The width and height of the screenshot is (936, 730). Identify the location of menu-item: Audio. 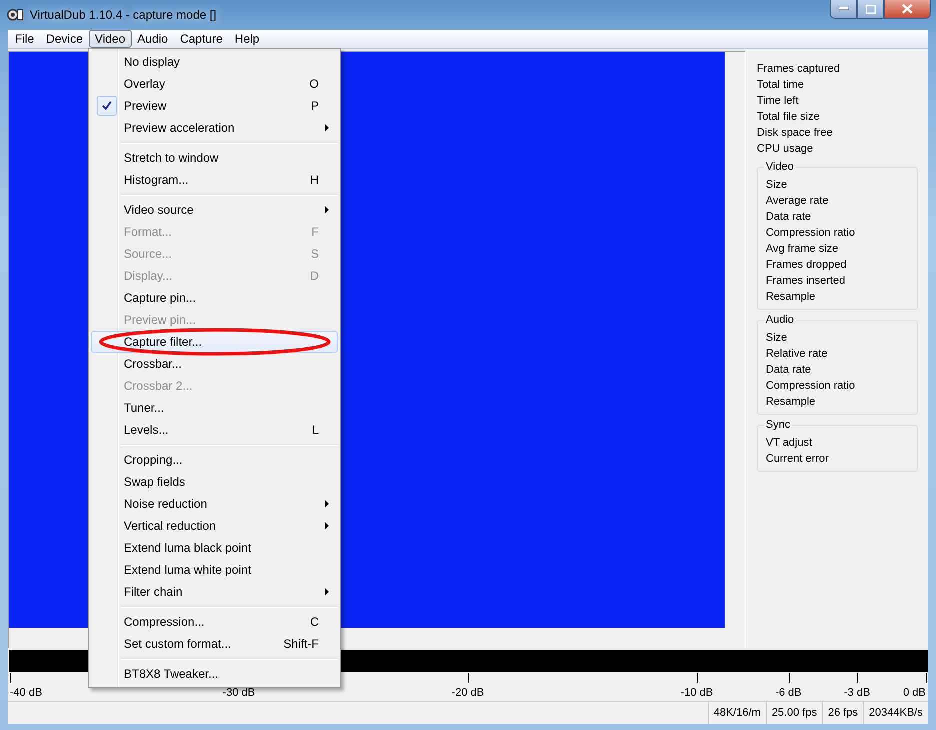
(153, 39).